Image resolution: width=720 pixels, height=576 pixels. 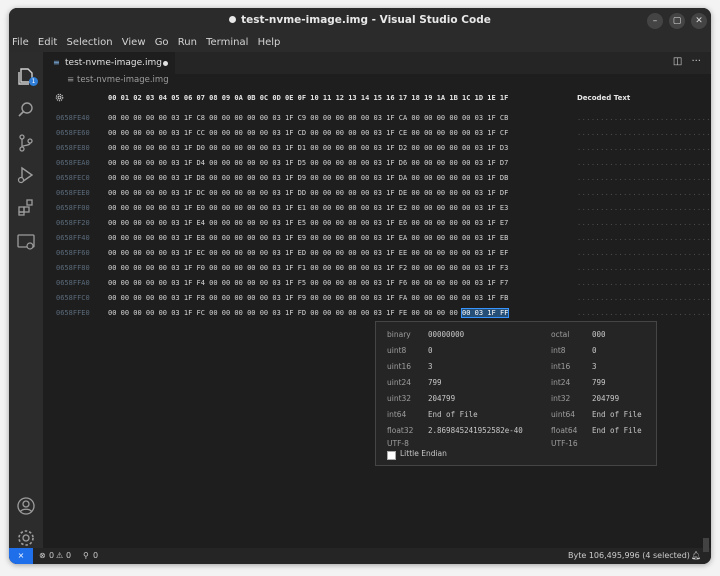 What do you see at coordinates (377, 63) in the screenshot?
I see `editor-tab-bar: ≡ test-nvme-image.img ◫ ···` at bounding box center [377, 63].